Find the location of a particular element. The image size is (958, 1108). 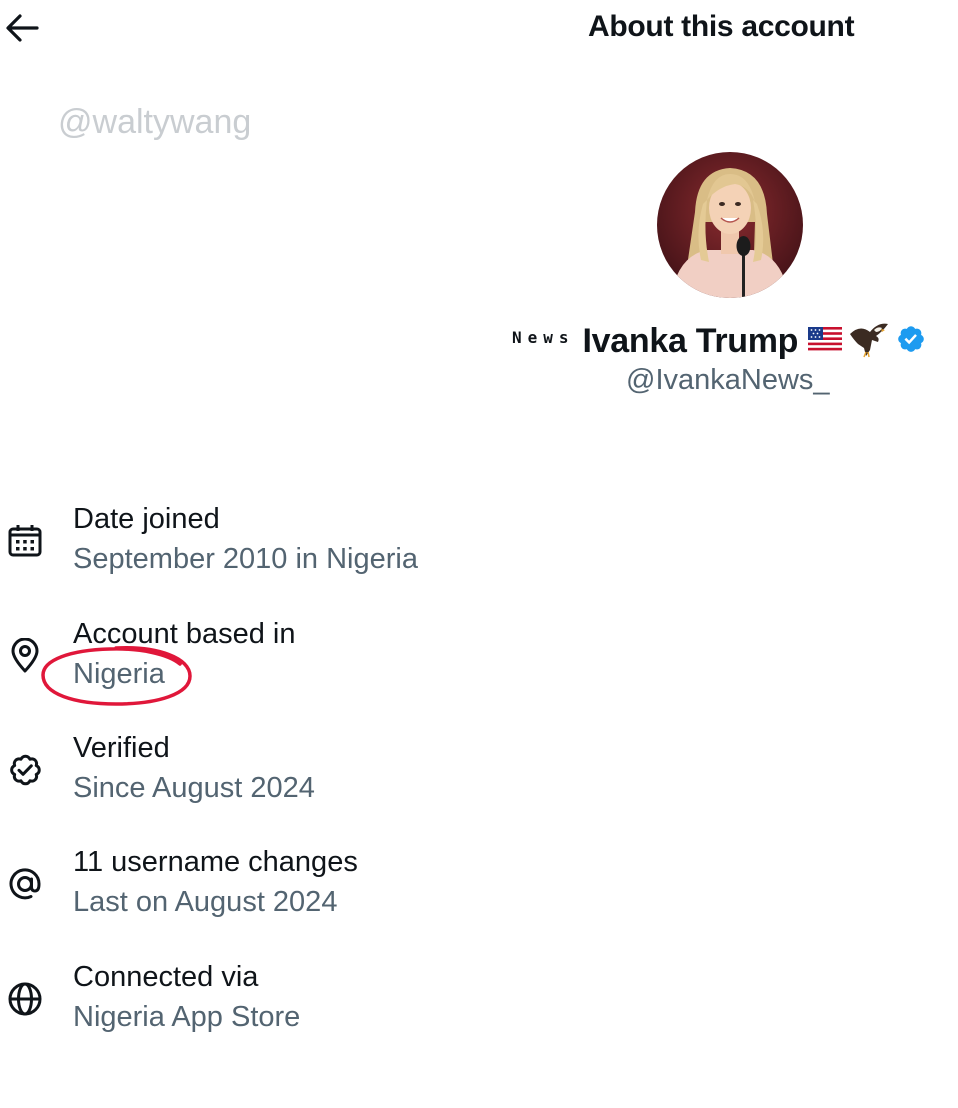

red-circle-annotation is located at coordinates (116, 676).